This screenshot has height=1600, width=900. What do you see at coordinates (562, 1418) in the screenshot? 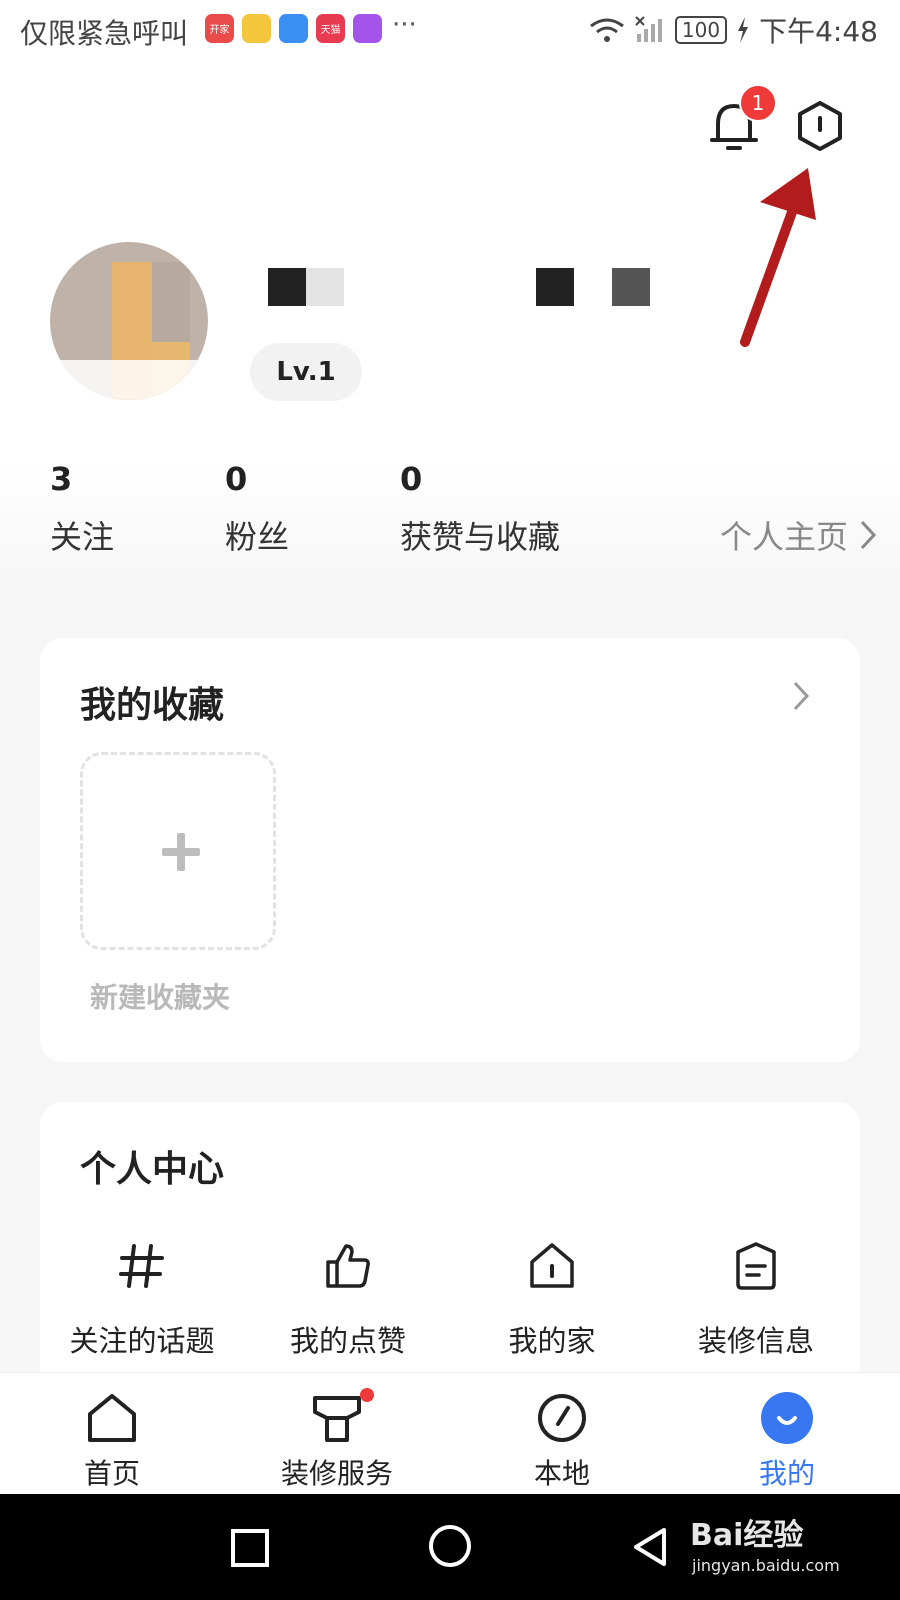
I see `compass-icon` at bounding box center [562, 1418].